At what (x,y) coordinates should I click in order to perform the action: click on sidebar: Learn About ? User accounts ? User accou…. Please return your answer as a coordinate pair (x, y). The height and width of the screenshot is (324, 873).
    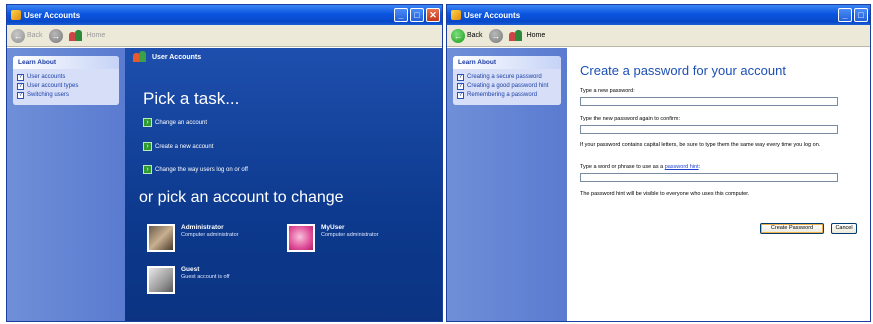
    Looking at the image, I should click on (66, 184).